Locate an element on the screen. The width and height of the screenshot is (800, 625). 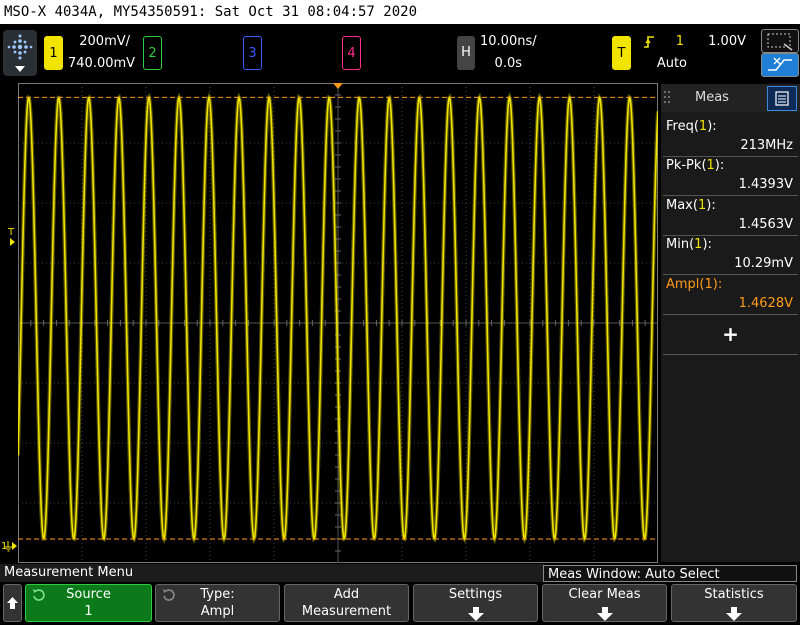
softkey-add-measurement: Add Measurement is located at coordinates (346, 603).